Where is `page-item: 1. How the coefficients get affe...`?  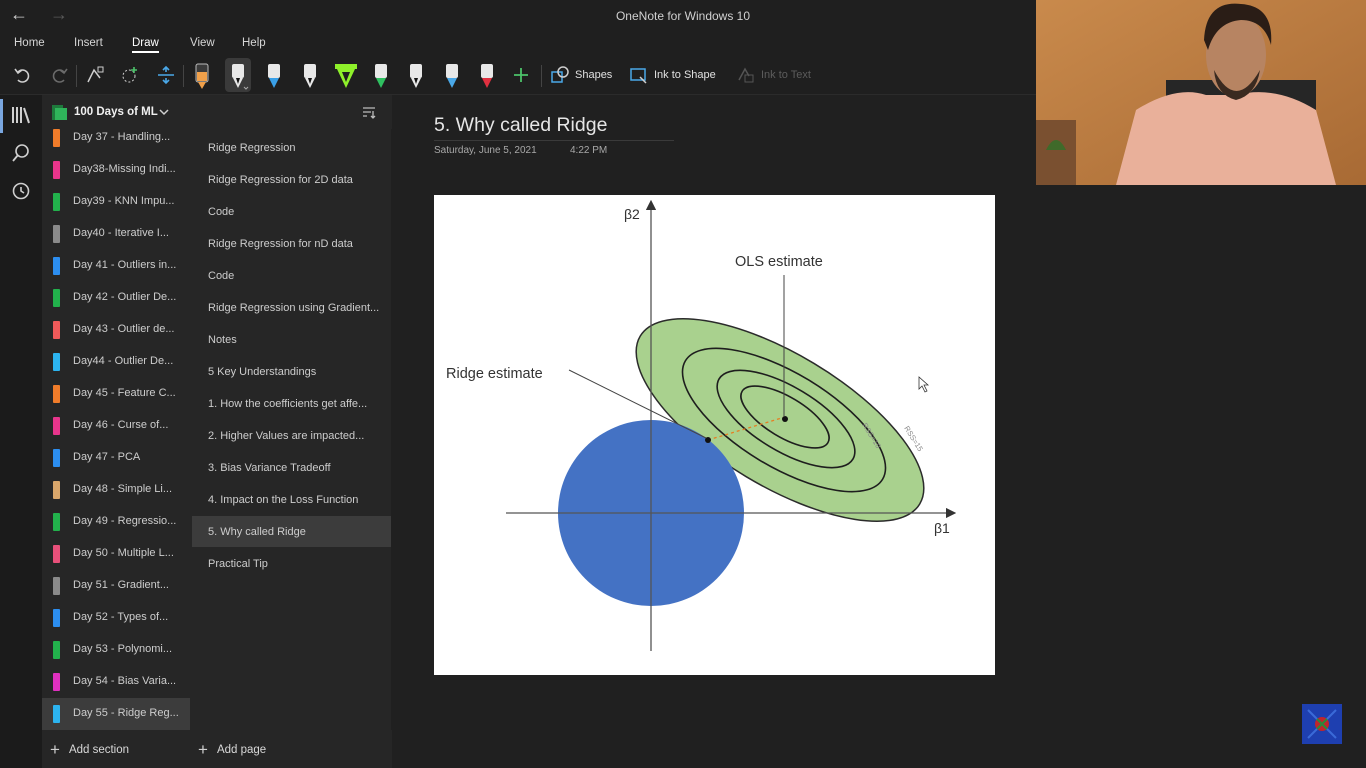
page-item: 1. How the coefficients get affe... is located at coordinates (291, 403).